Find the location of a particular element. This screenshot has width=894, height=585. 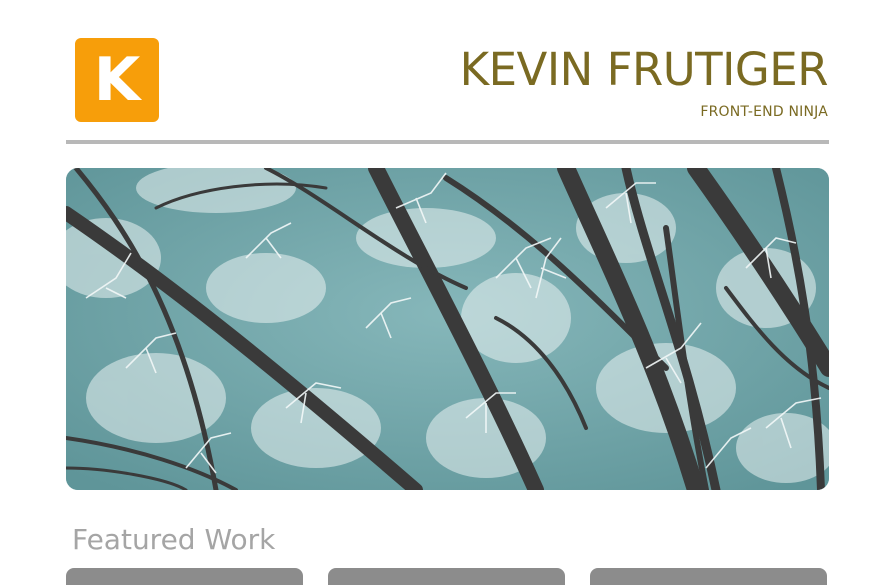

logo: K is located at coordinates (117, 80).